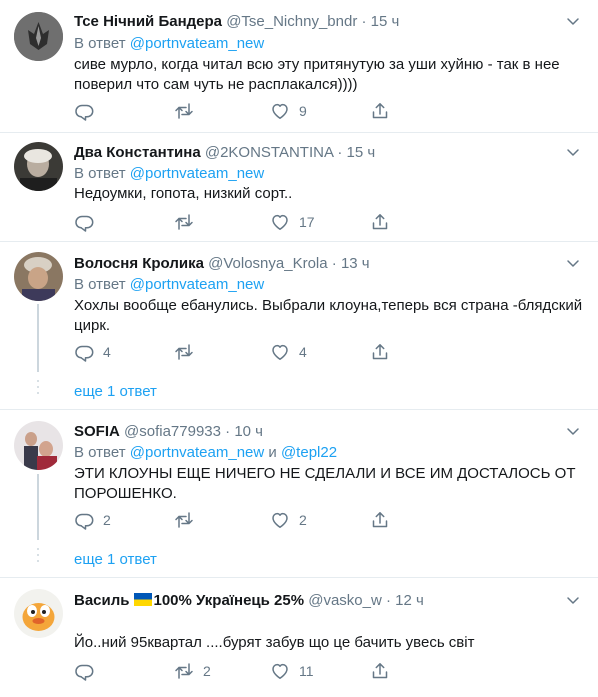 The width and height of the screenshot is (598, 697). I want to click on timestamp: 12 ч, so click(409, 600).